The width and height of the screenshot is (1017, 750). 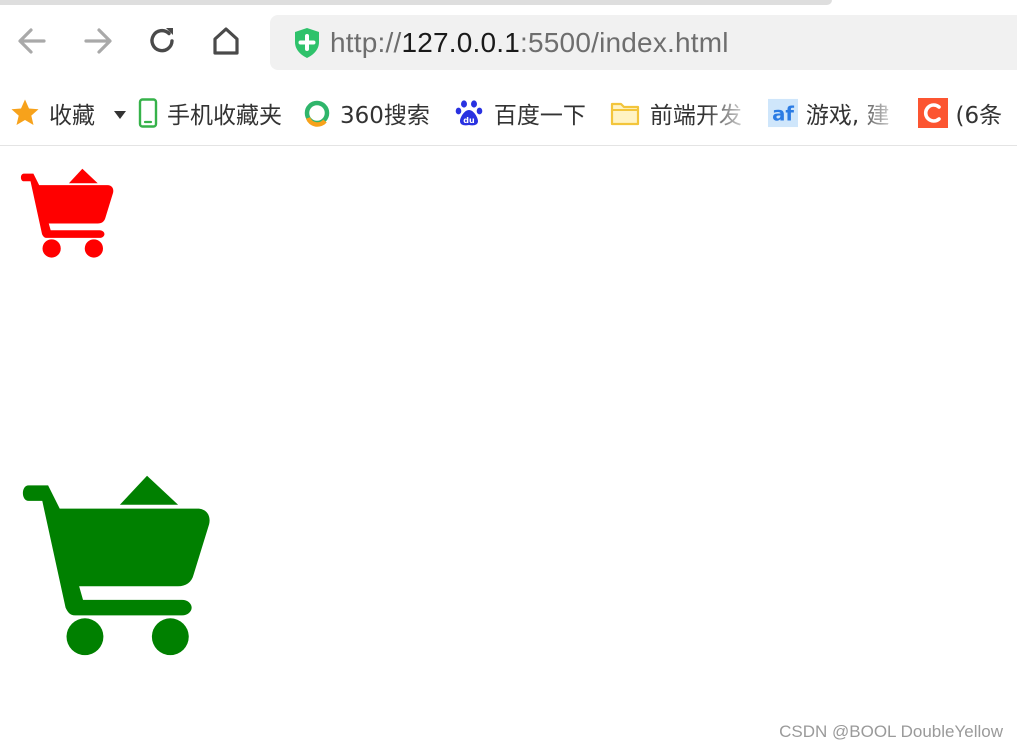 I want to click on bookmark-favorites-dropdown, so click(x=120, y=113).